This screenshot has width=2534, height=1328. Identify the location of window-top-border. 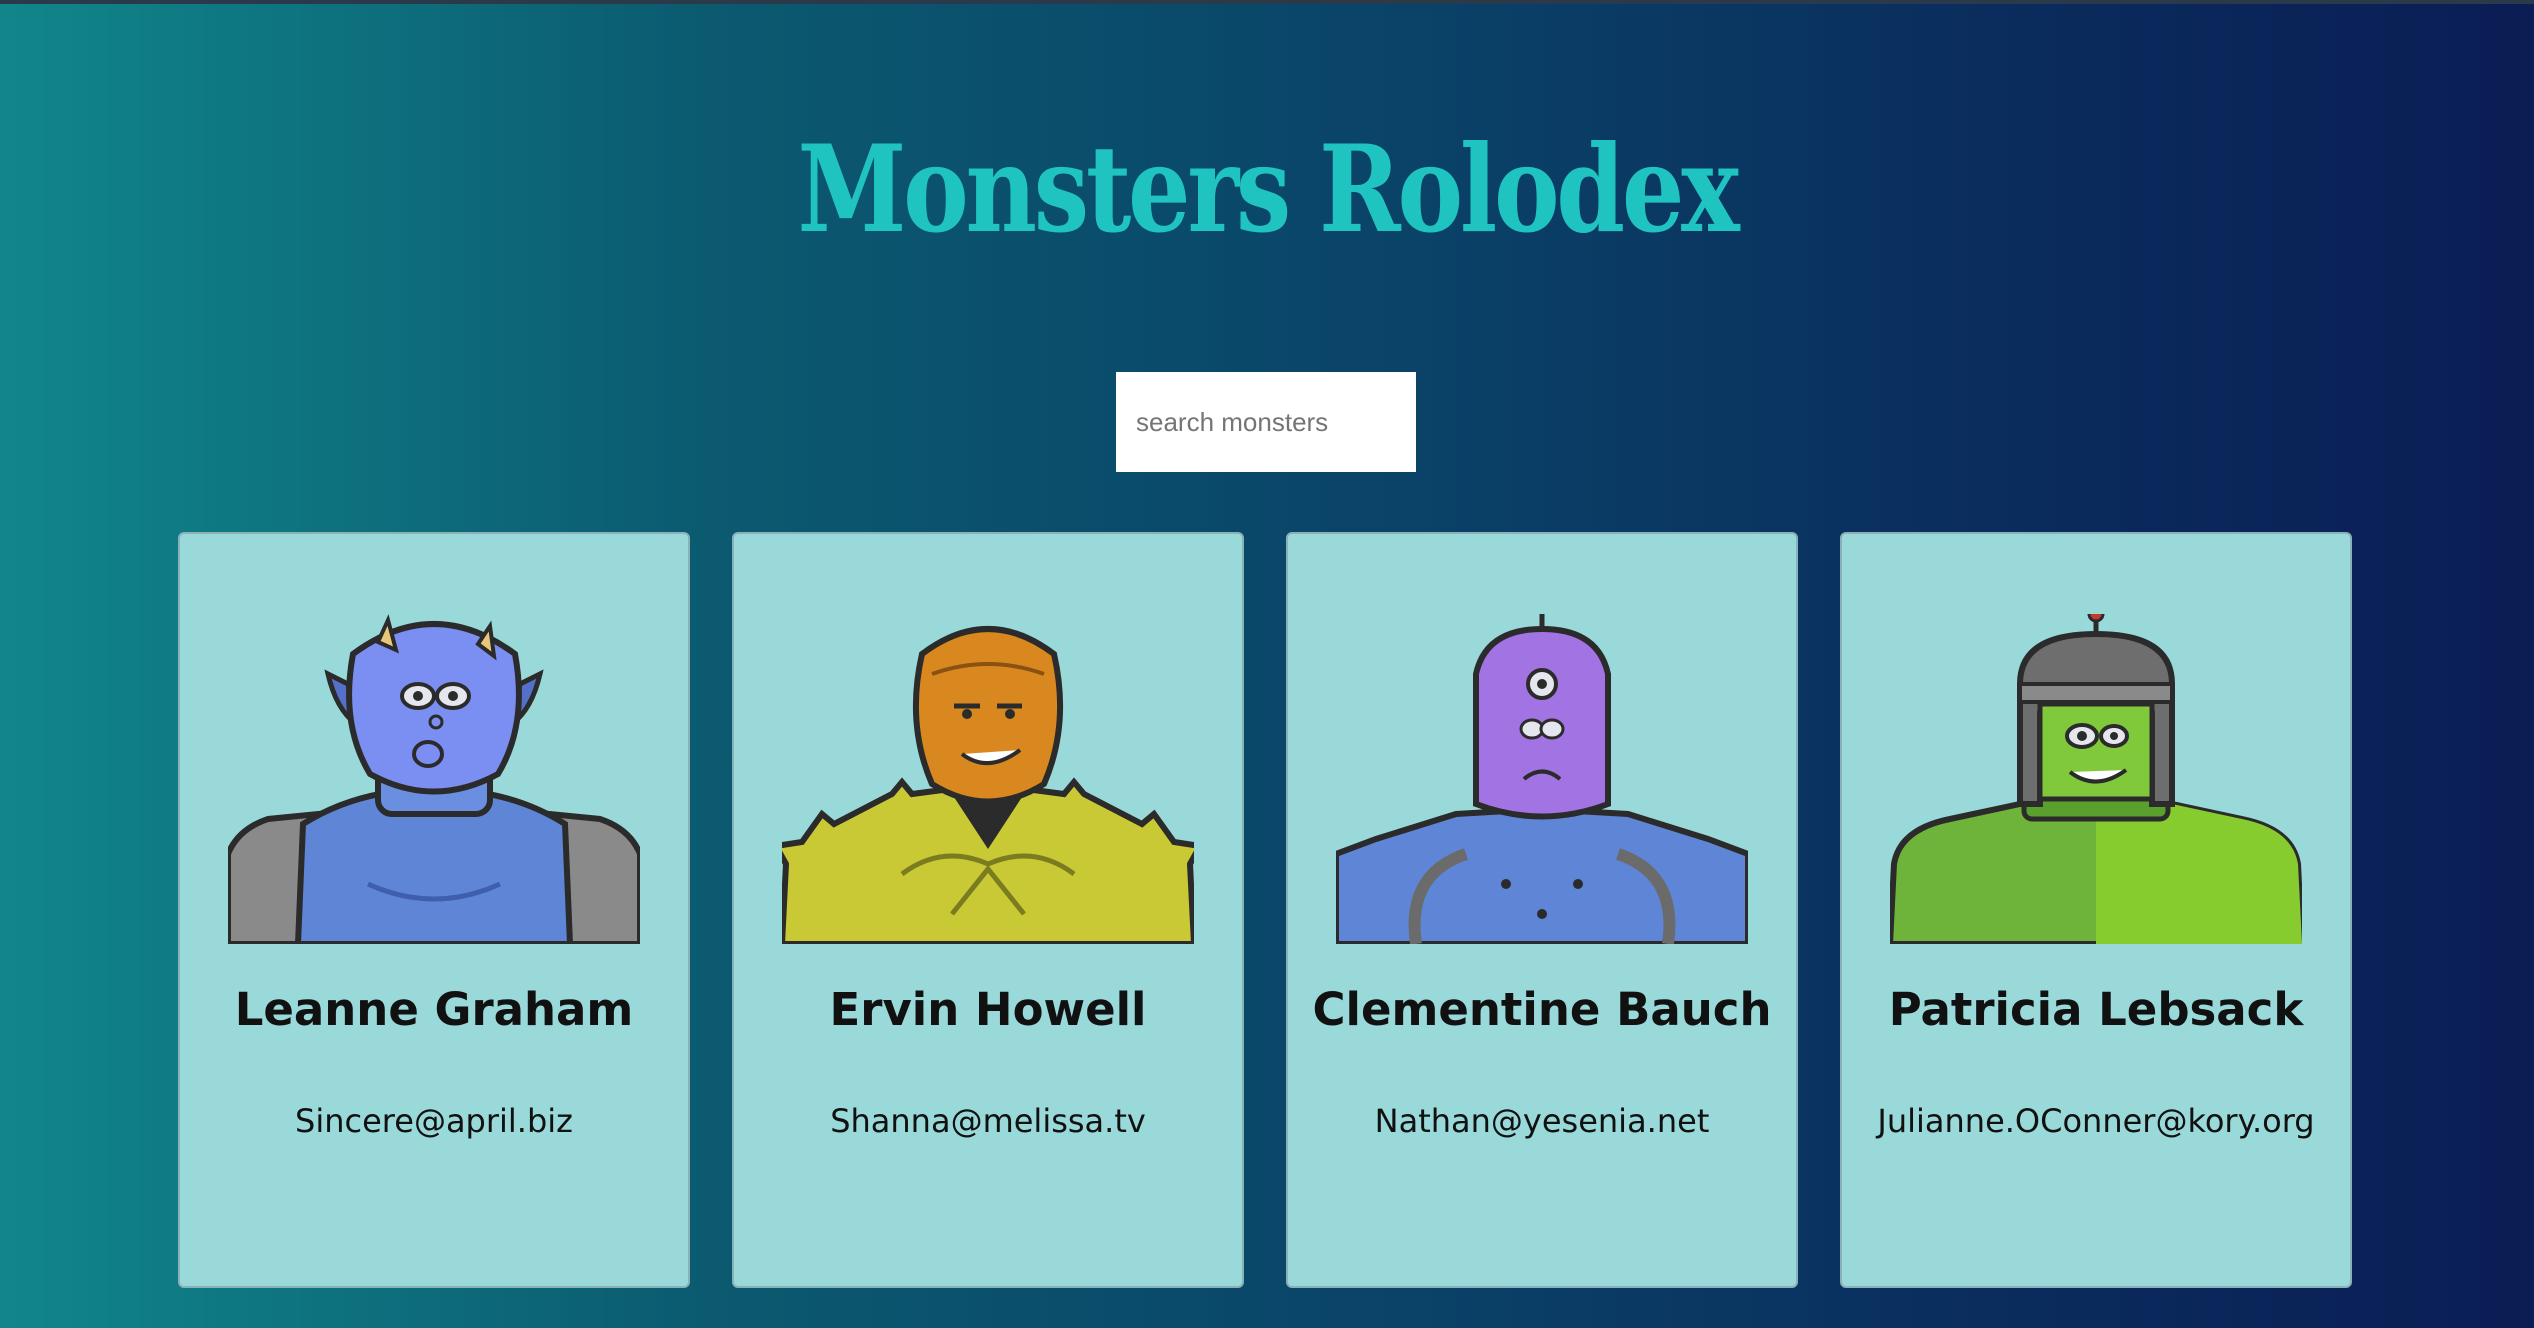
(1267, 2).